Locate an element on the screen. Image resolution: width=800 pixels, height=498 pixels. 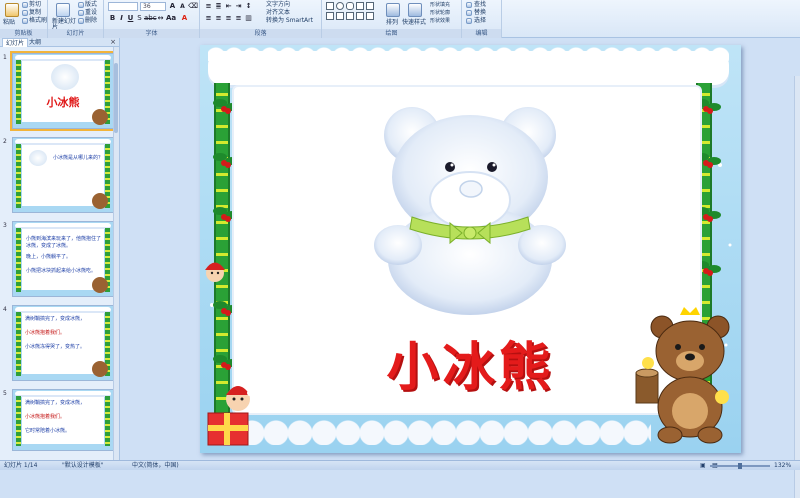
slides-group: 新建幻灯片 版式 重设 删除 幻灯片 is located at coordinates (76, 19).